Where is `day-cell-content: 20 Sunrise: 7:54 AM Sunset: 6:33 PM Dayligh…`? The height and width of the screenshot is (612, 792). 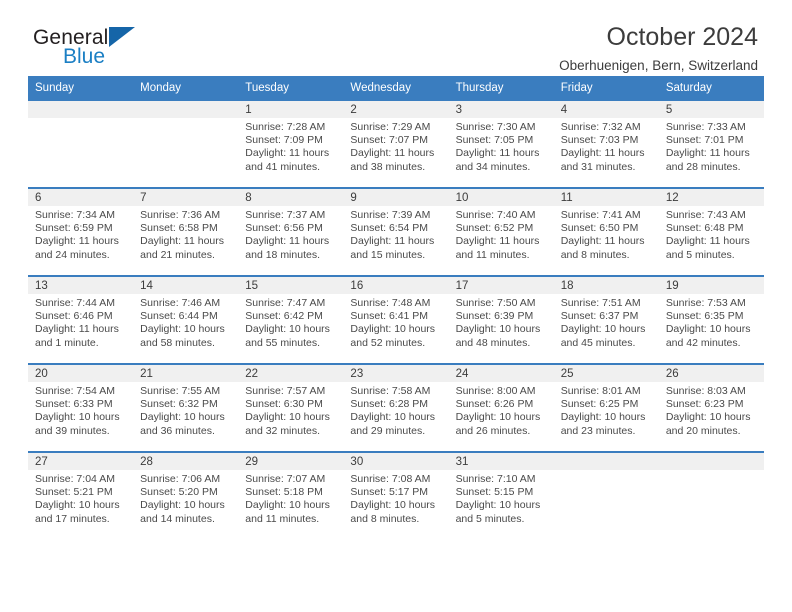
day-cell-content: 20 Sunrise: 7:54 AM Sunset: 6:33 PM Dayligh… is located at coordinates (81, 408).